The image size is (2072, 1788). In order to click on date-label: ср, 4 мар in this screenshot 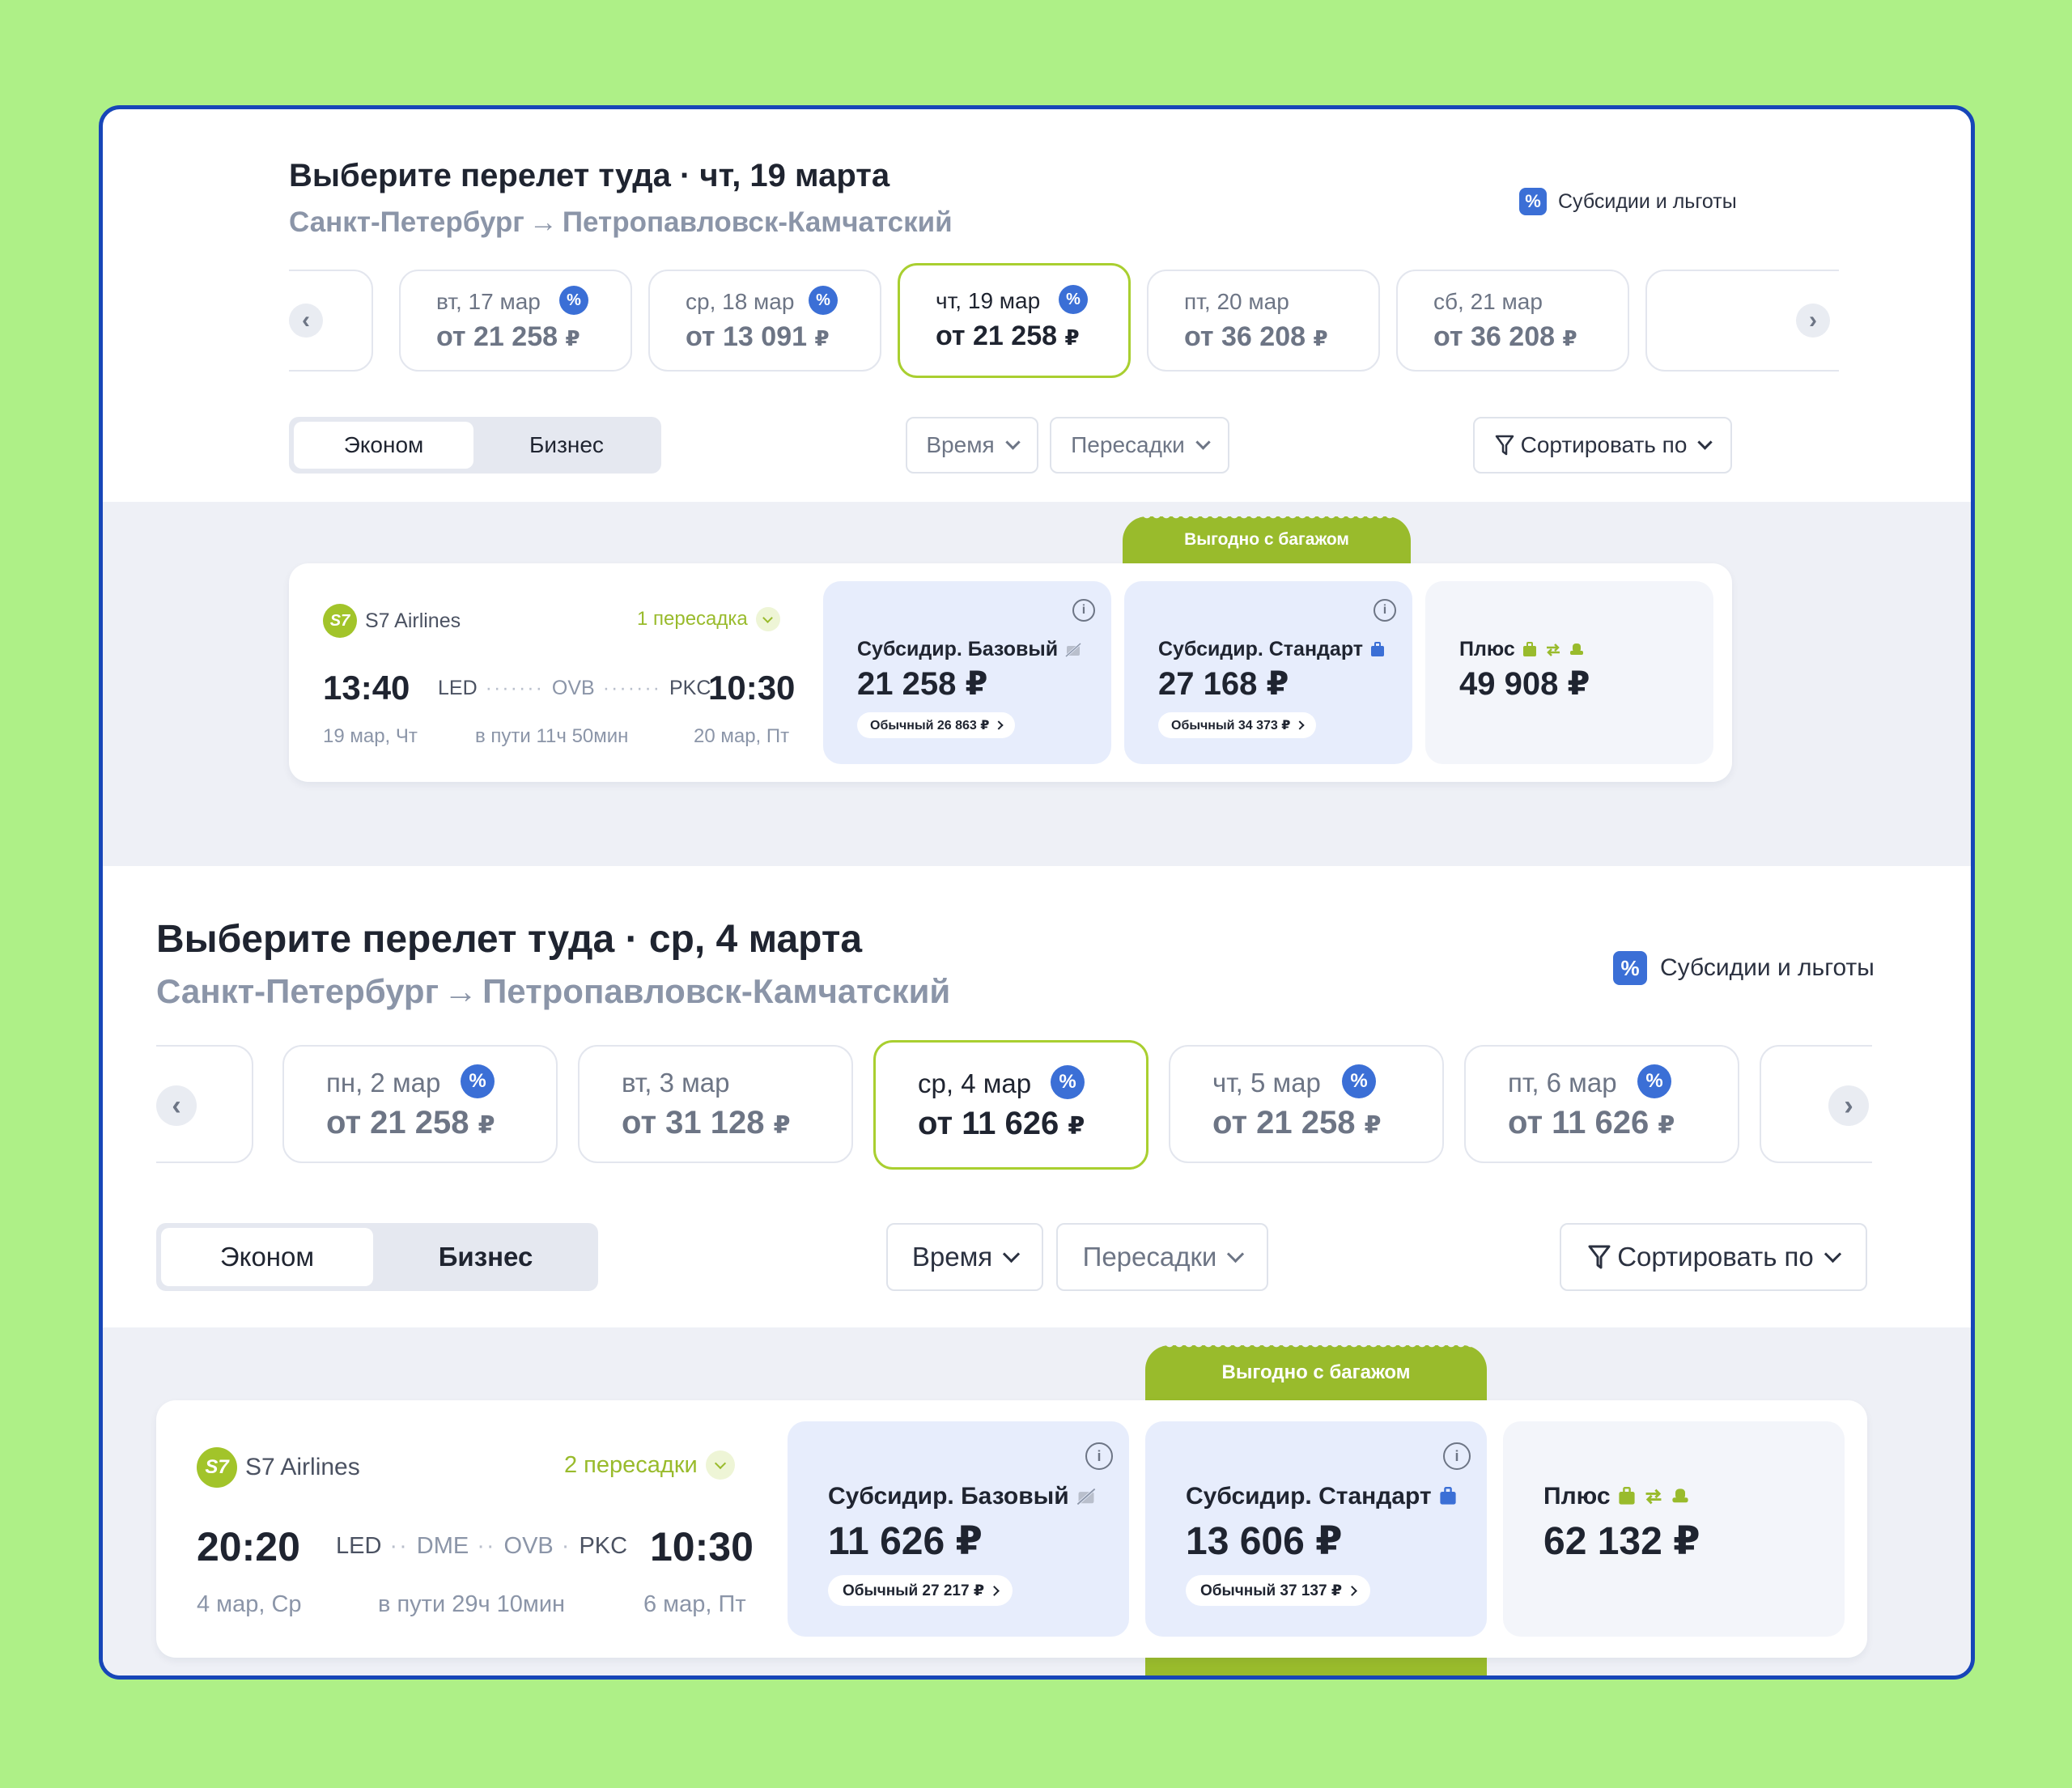, I will do `click(975, 1083)`.